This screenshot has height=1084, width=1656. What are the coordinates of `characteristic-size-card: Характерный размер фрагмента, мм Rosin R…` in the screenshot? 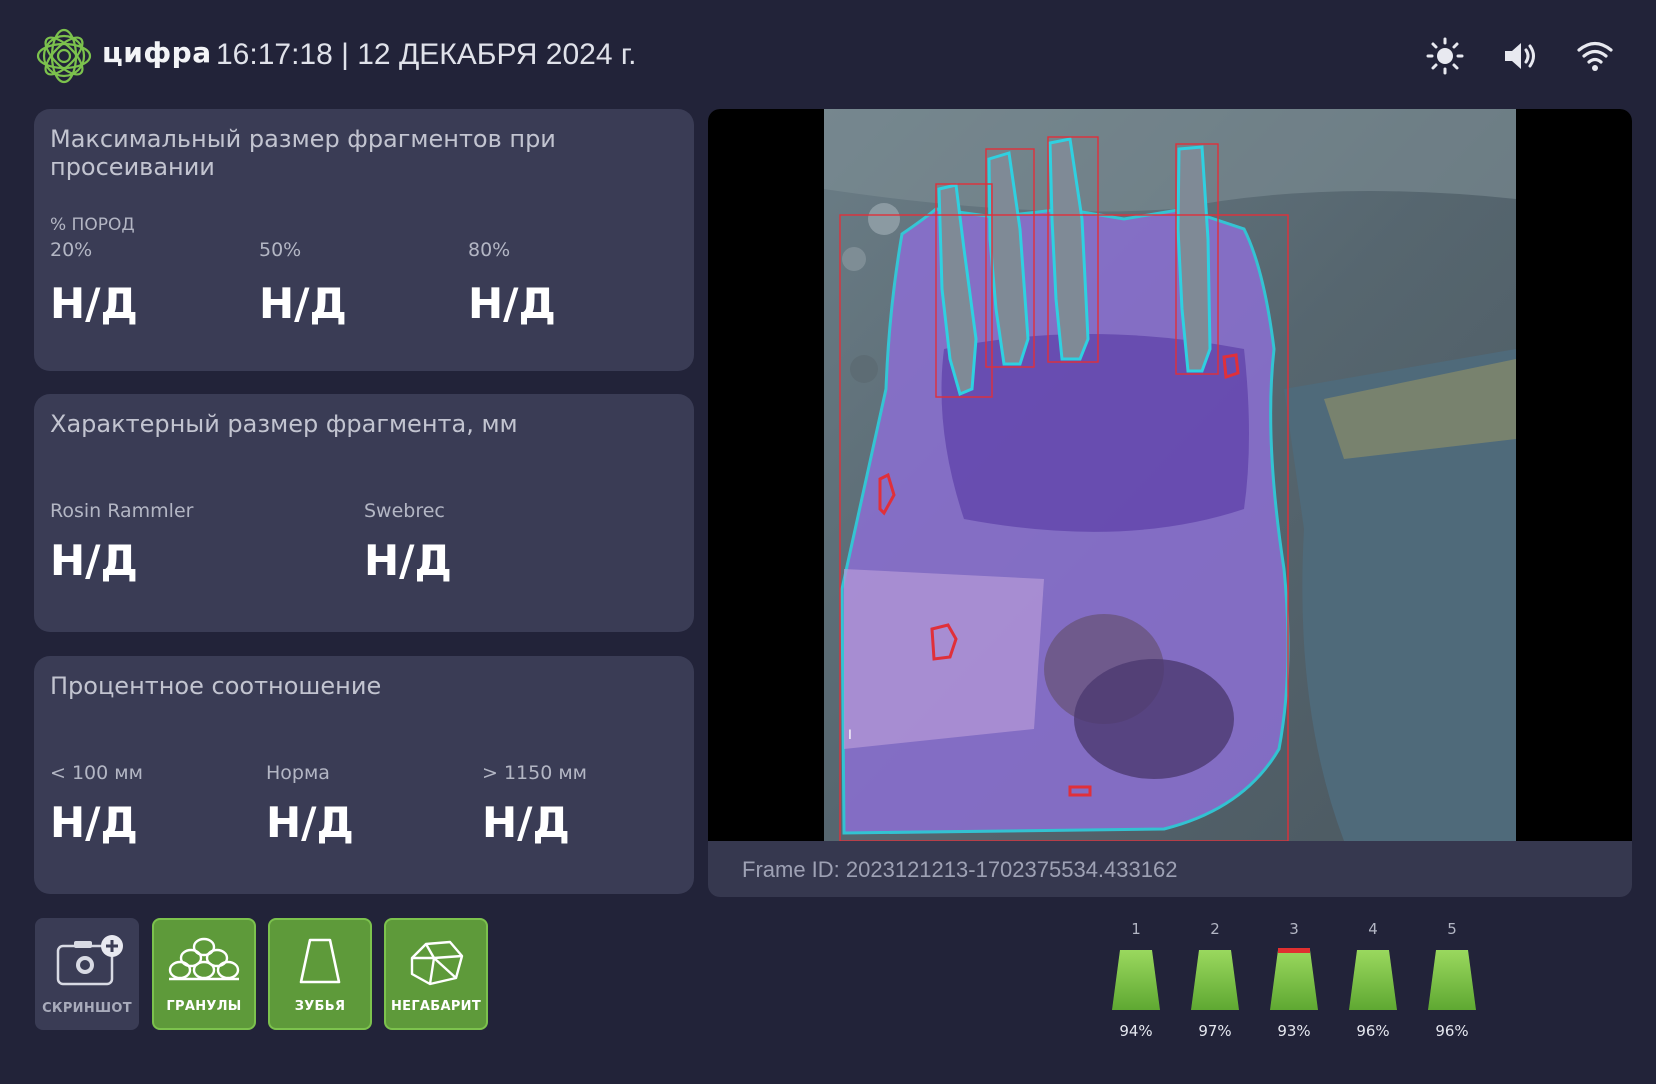 It's located at (364, 513).